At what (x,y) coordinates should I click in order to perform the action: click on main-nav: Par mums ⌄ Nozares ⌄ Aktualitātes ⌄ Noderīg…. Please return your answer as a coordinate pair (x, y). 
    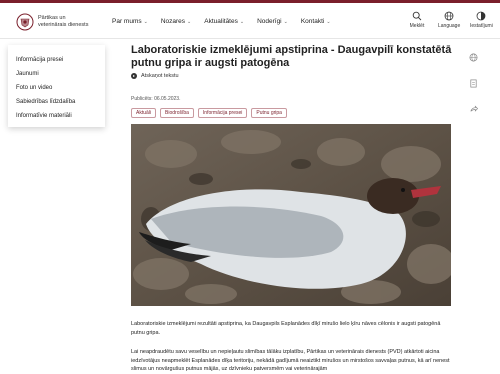
    Looking at the image, I should click on (228, 21).